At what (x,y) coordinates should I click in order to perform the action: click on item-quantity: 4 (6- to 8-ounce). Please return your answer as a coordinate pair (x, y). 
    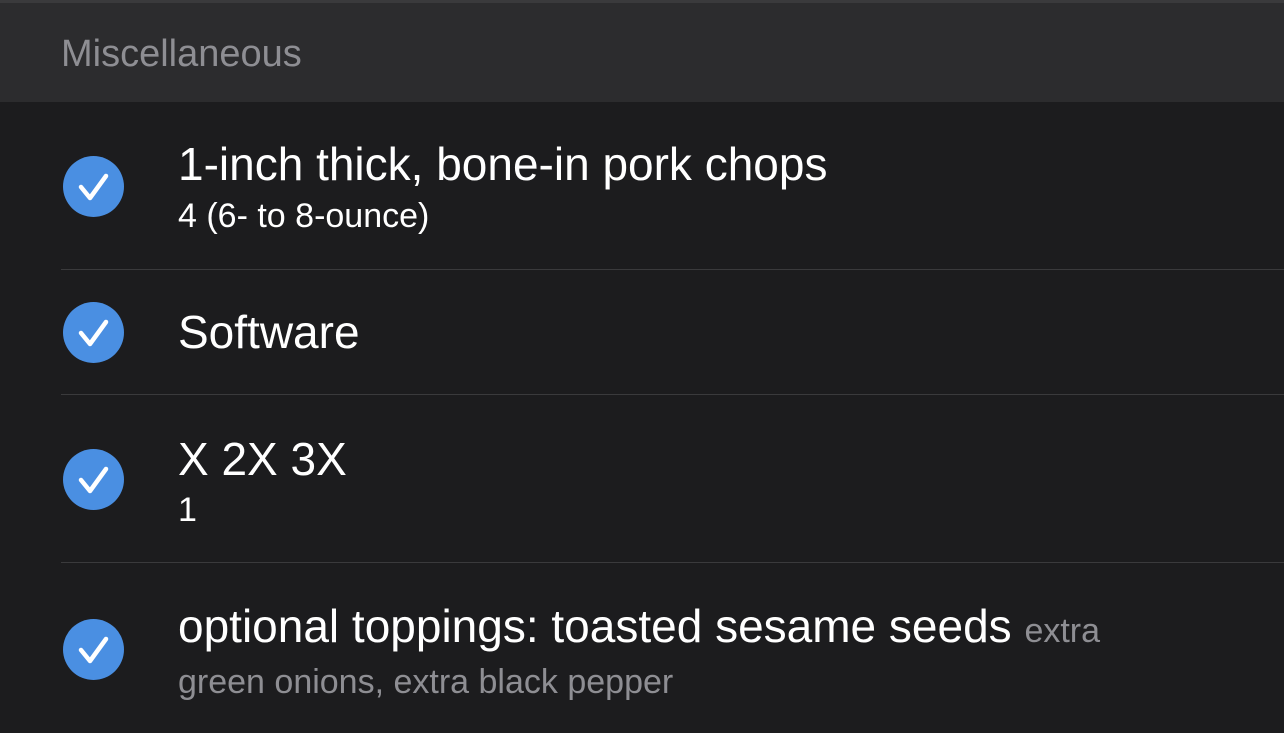
    Looking at the image, I should click on (304, 216).